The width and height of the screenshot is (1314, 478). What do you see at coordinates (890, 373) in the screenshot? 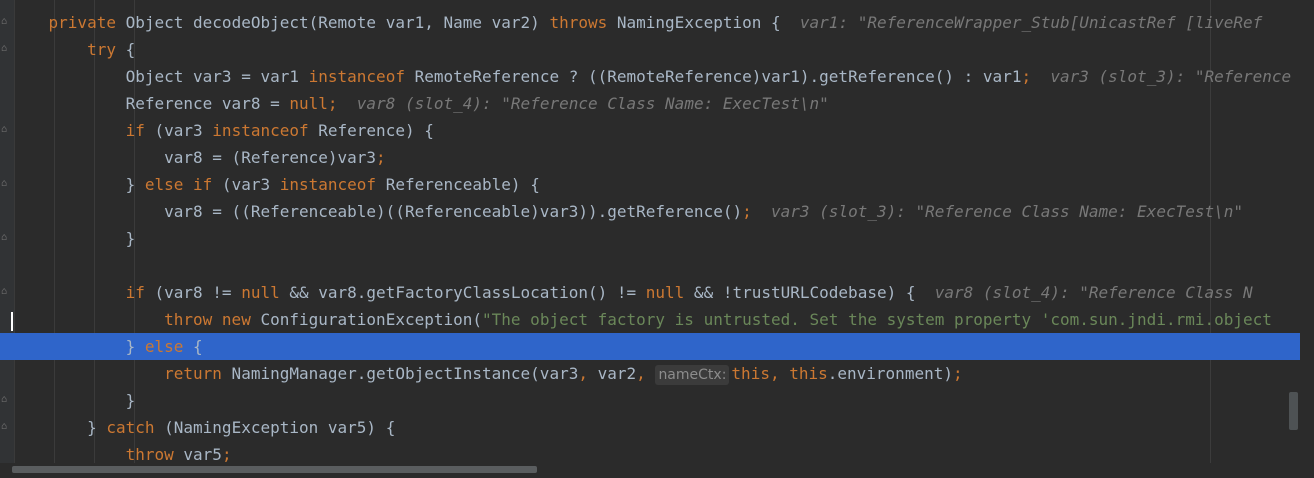
I see `code-token: .environment)` at bounding box center [890, 373].